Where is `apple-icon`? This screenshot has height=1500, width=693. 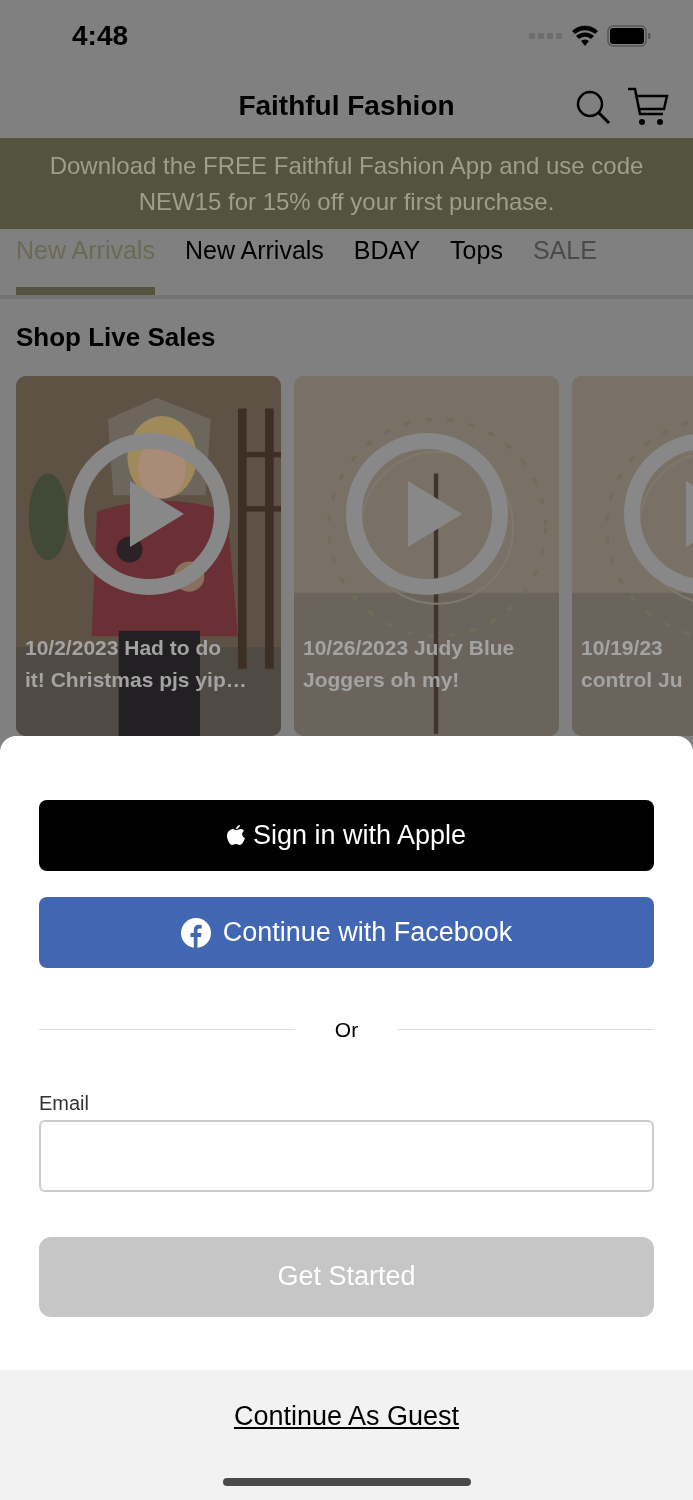 apple-icon is located at coordinates (235, 835).